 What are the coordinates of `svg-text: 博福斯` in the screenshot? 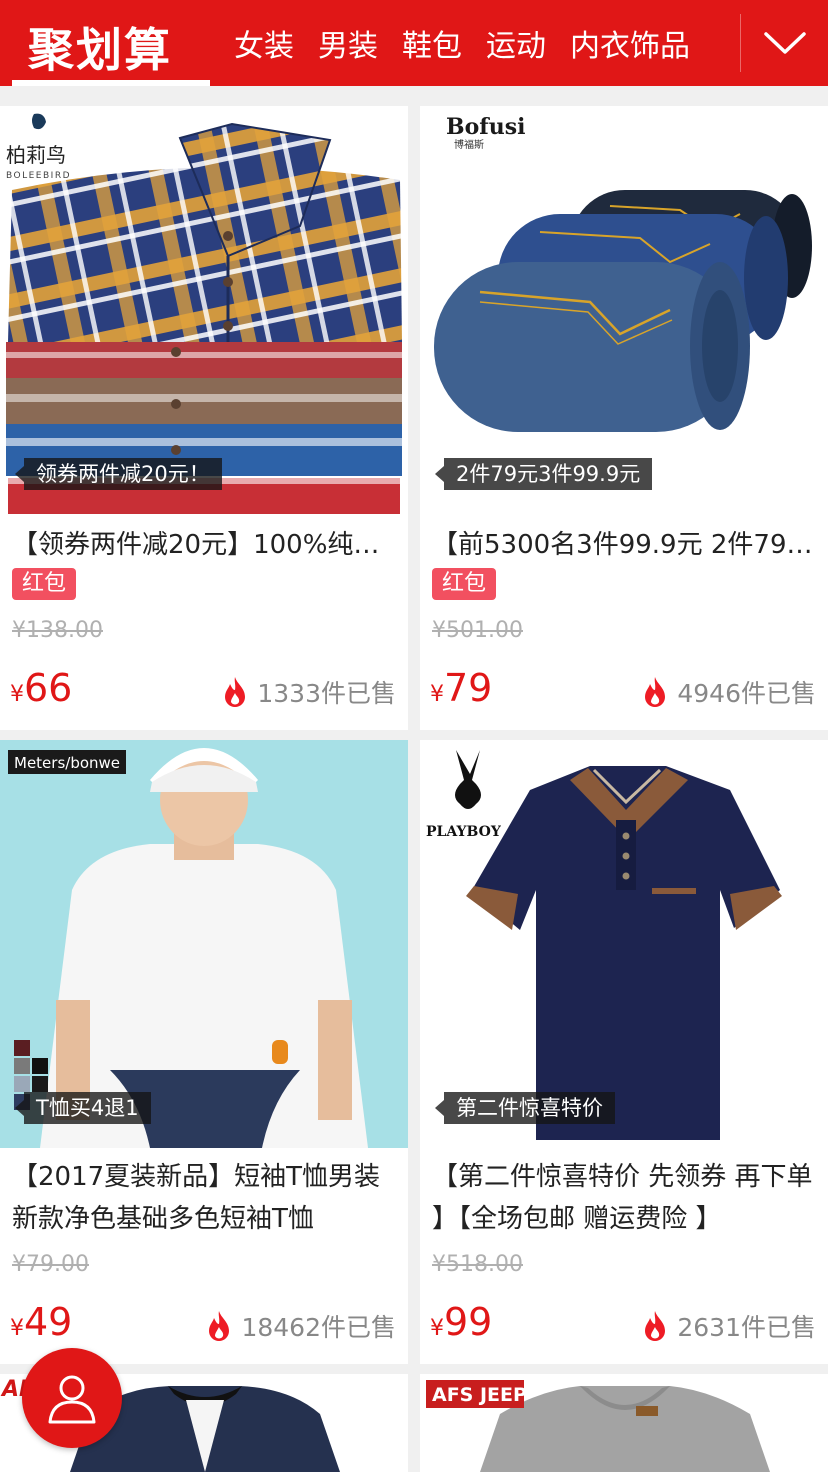 It's located at (469, 144).